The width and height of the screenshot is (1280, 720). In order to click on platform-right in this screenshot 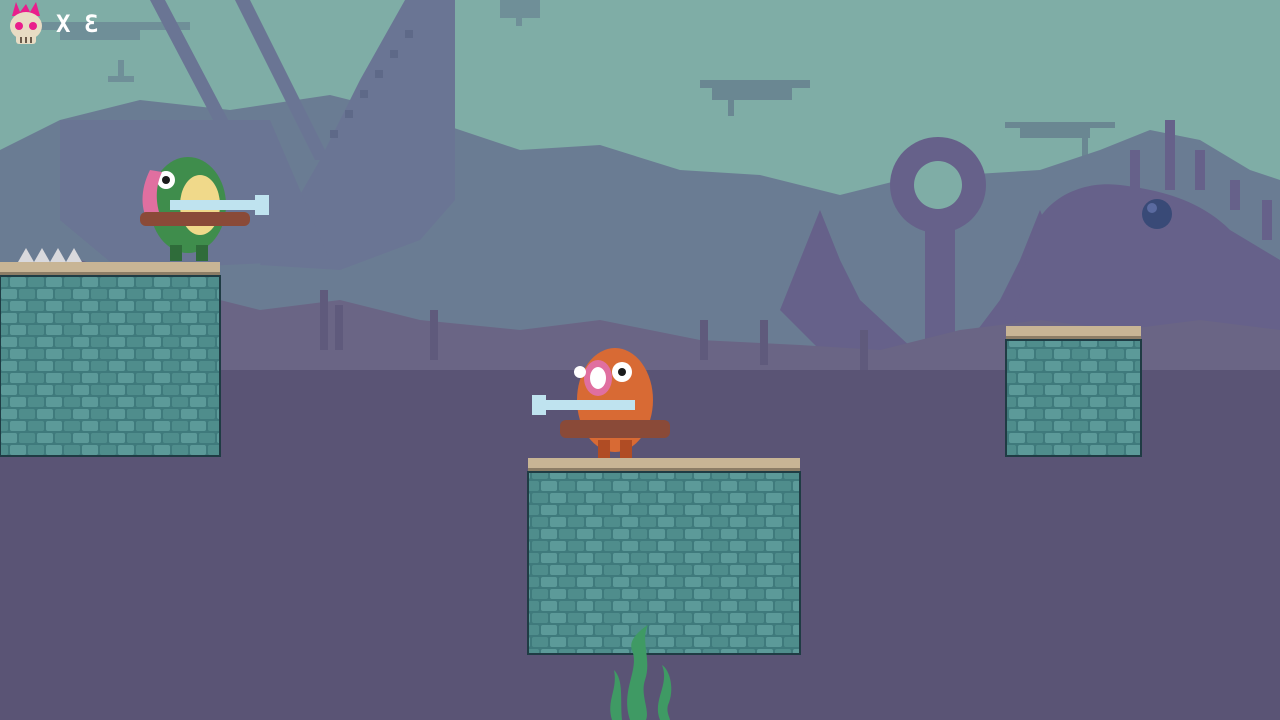, I will do `click(1073, 391)`.